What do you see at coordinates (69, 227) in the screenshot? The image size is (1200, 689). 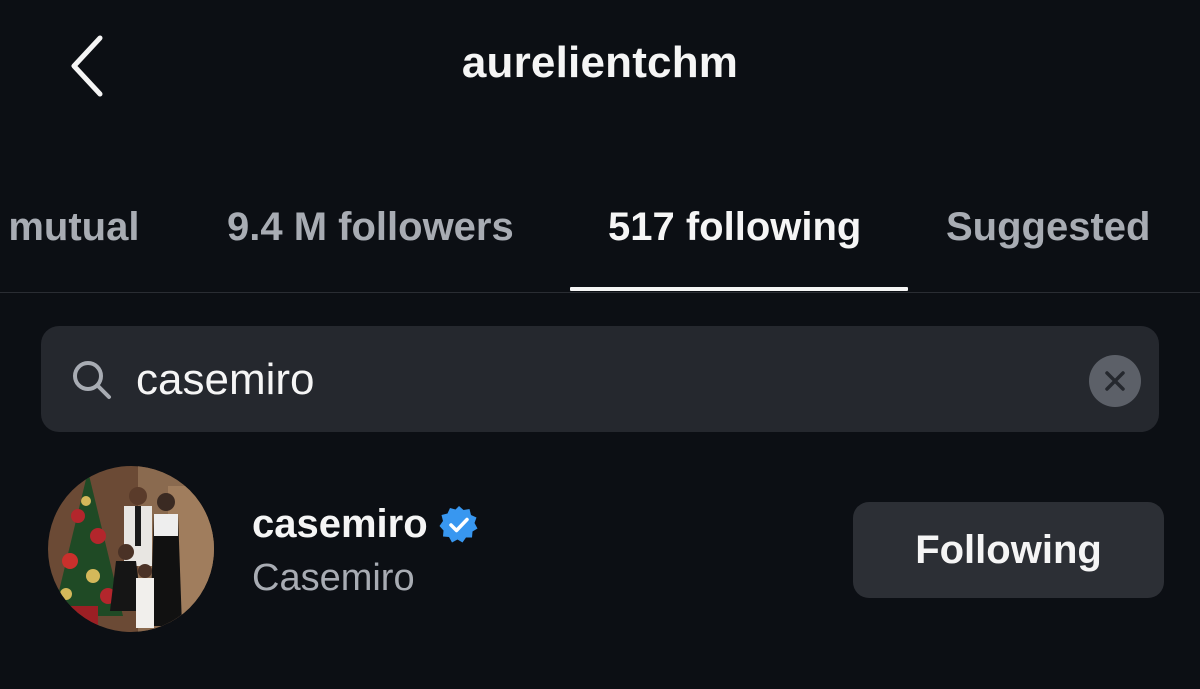 I see `tab-mutual: 2 mutual` at bounding box center [69, 227].